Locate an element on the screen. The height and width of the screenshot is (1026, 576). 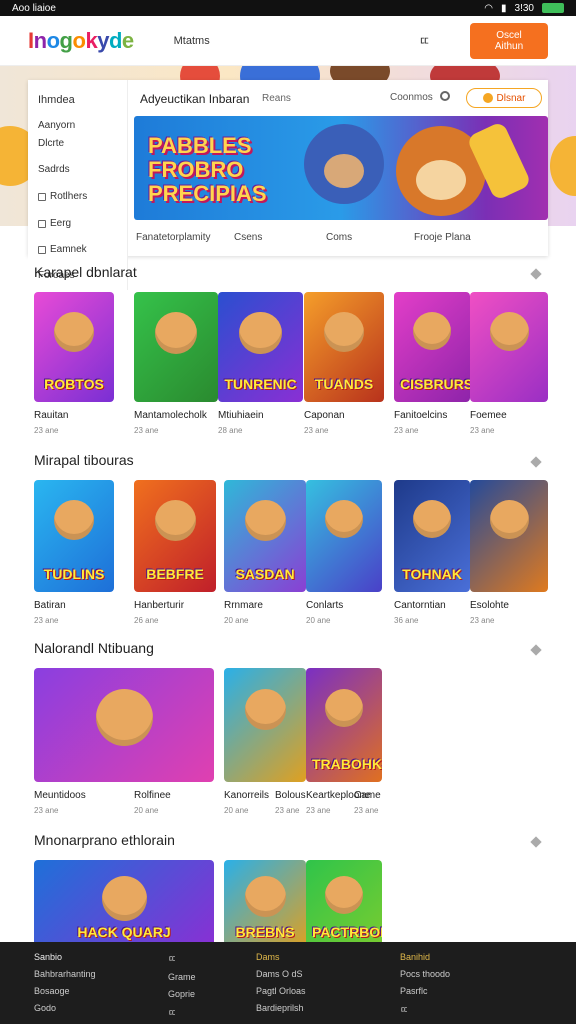
panel-subtitle: Reans is located at coordinates (276, 98).